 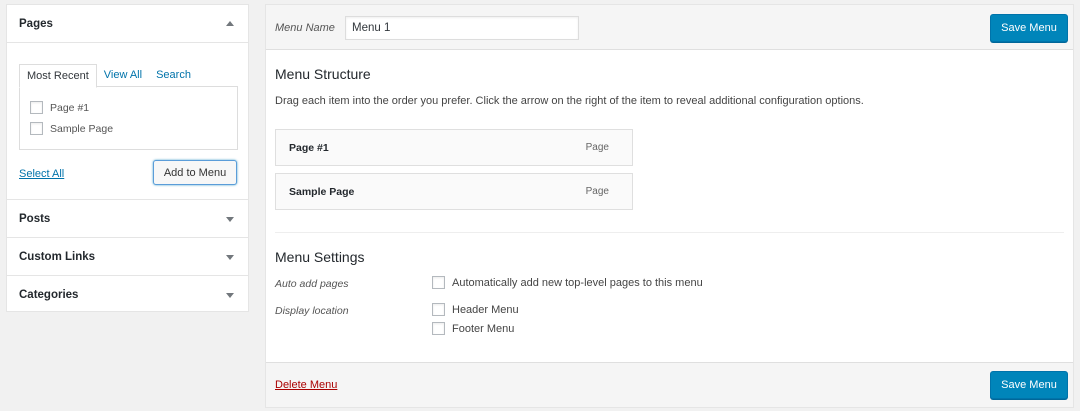 I want to click on delete-menu-link: Delete Menu, so click(x=306, y=385).